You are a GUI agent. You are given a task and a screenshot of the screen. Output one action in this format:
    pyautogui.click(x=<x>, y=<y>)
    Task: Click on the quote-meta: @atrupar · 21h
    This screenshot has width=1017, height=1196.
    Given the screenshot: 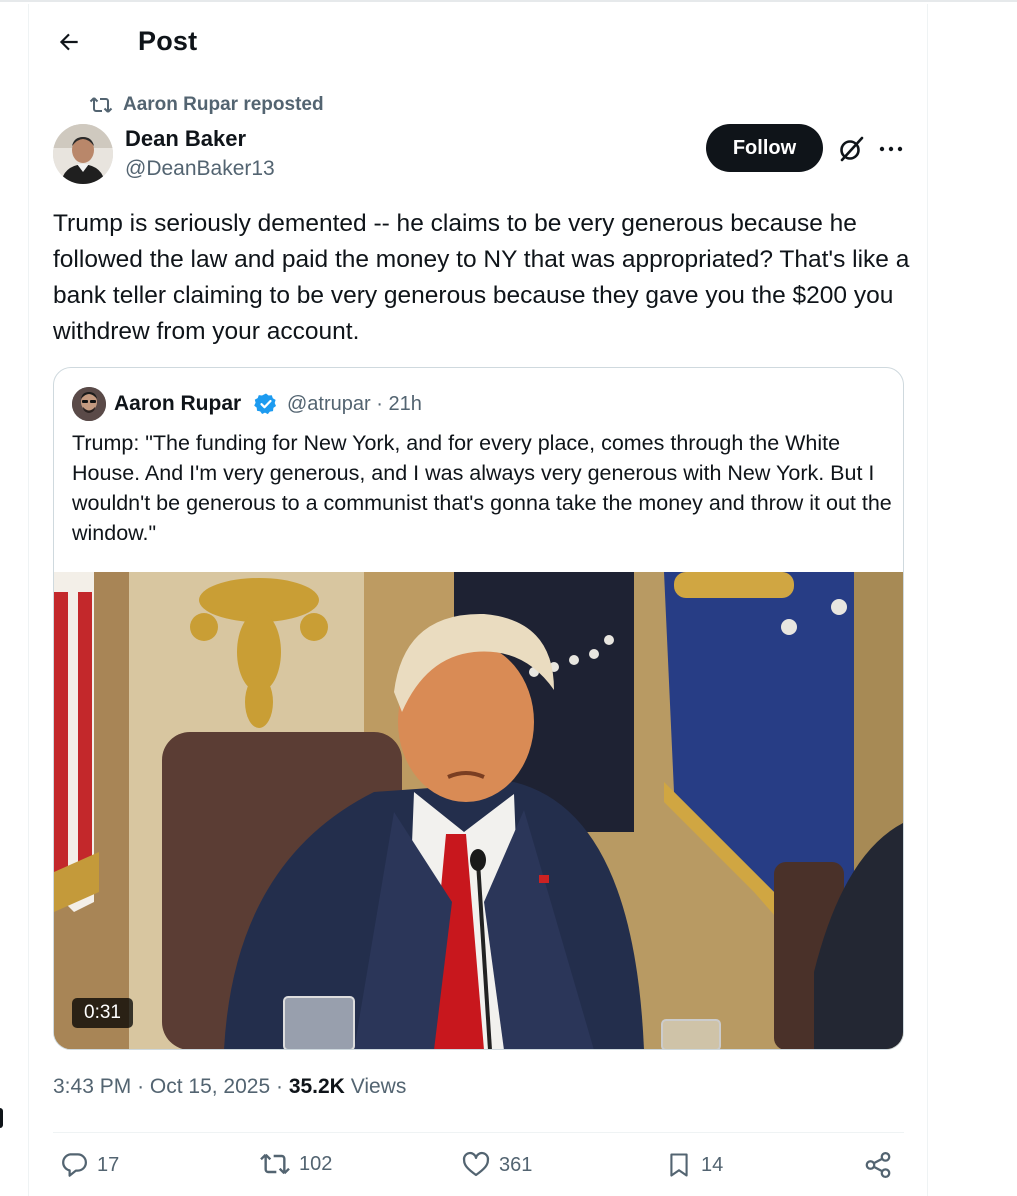 What is the action you would take?
    pyautogui.click(x=354, y=404)
    